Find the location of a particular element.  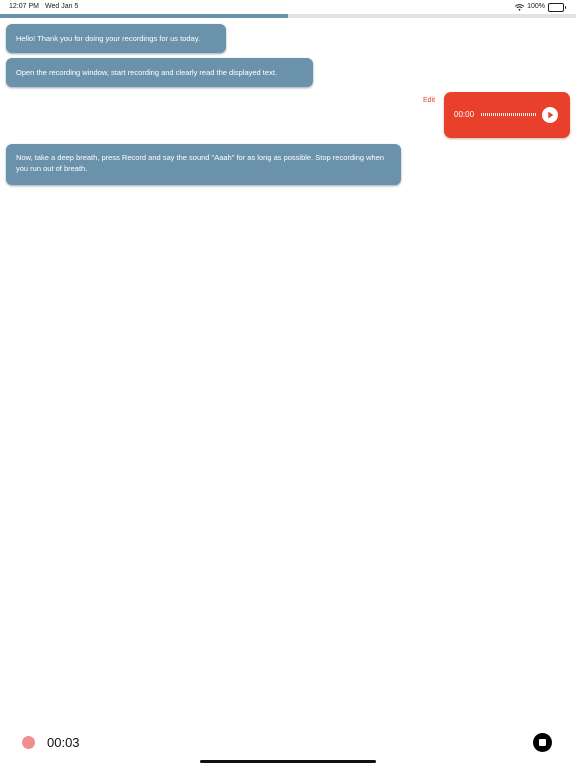

status-indicators: 100% is located at coordinates (540, 7).